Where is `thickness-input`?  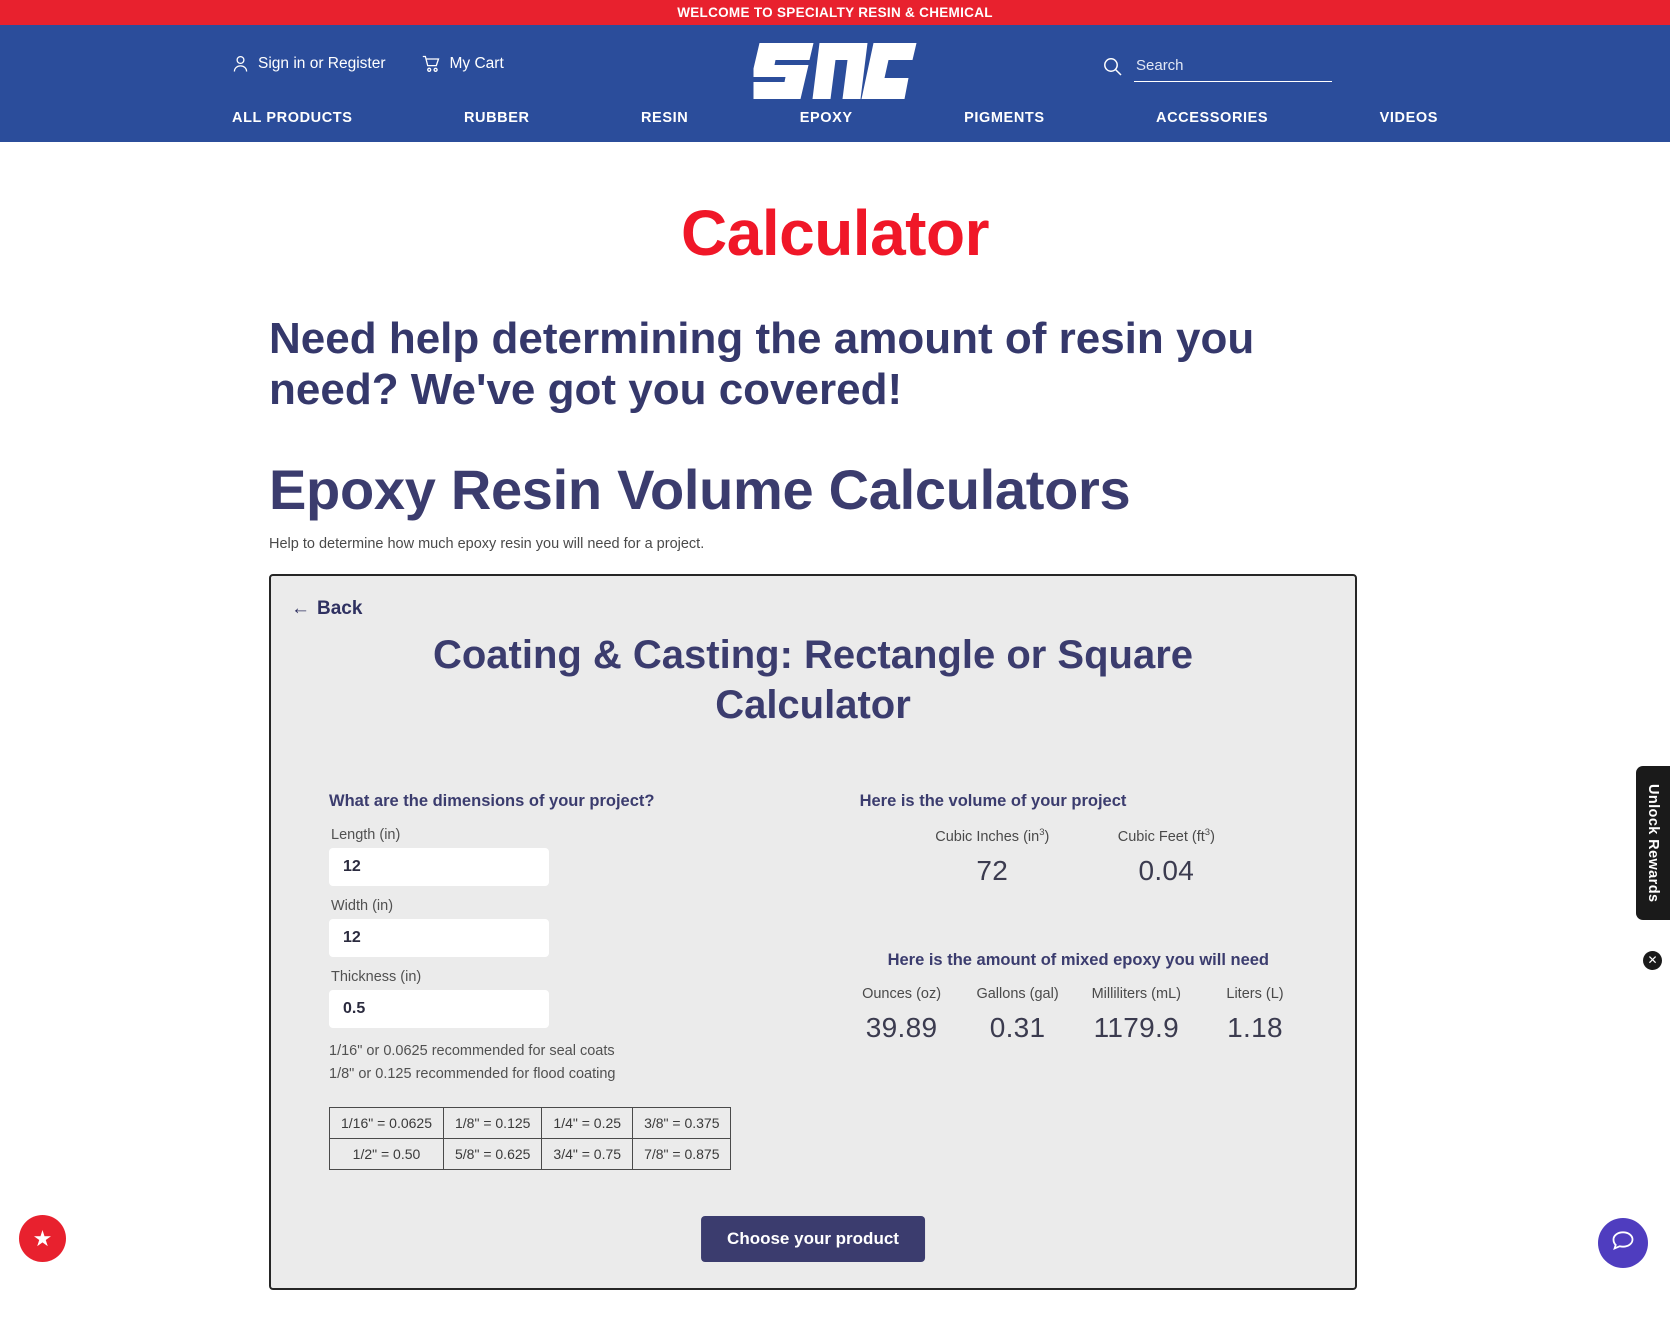 thickness-input is located at coordinates (439, 1009).